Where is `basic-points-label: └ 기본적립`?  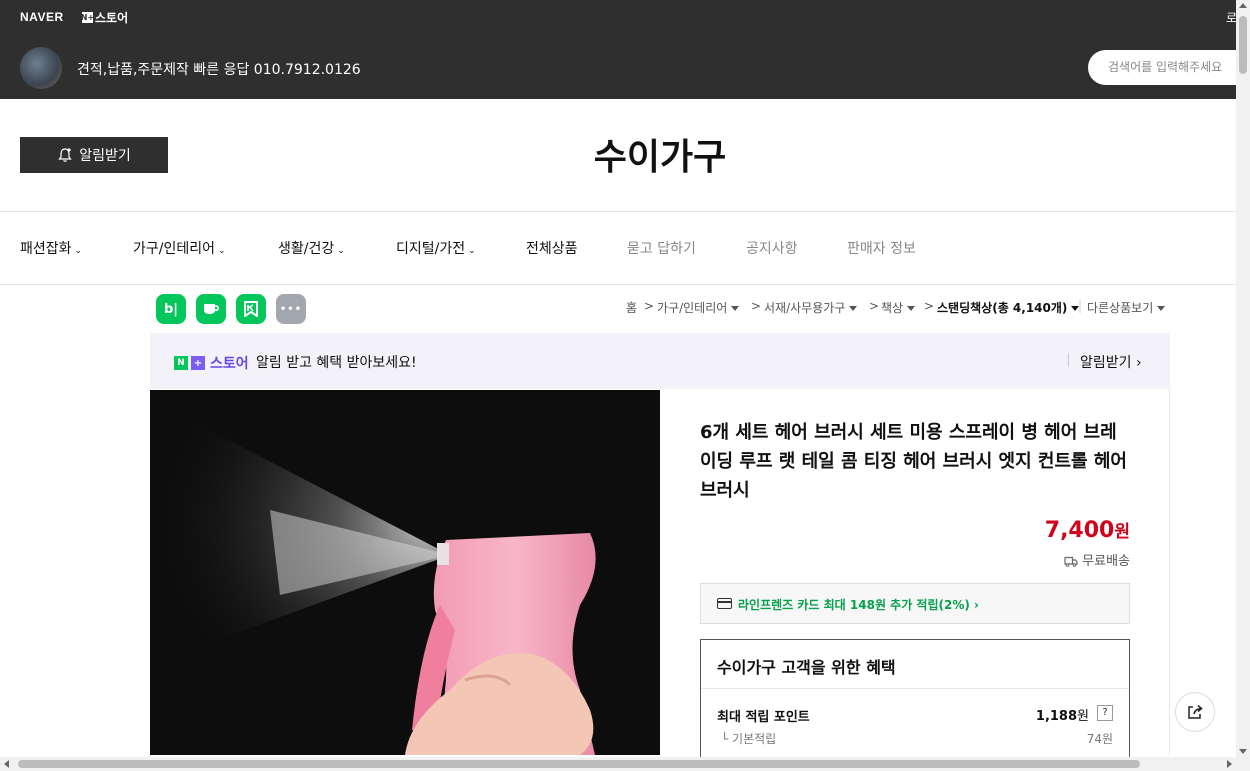
basic-points-label: └ 기본적립 is located at coordinates (749, 739).